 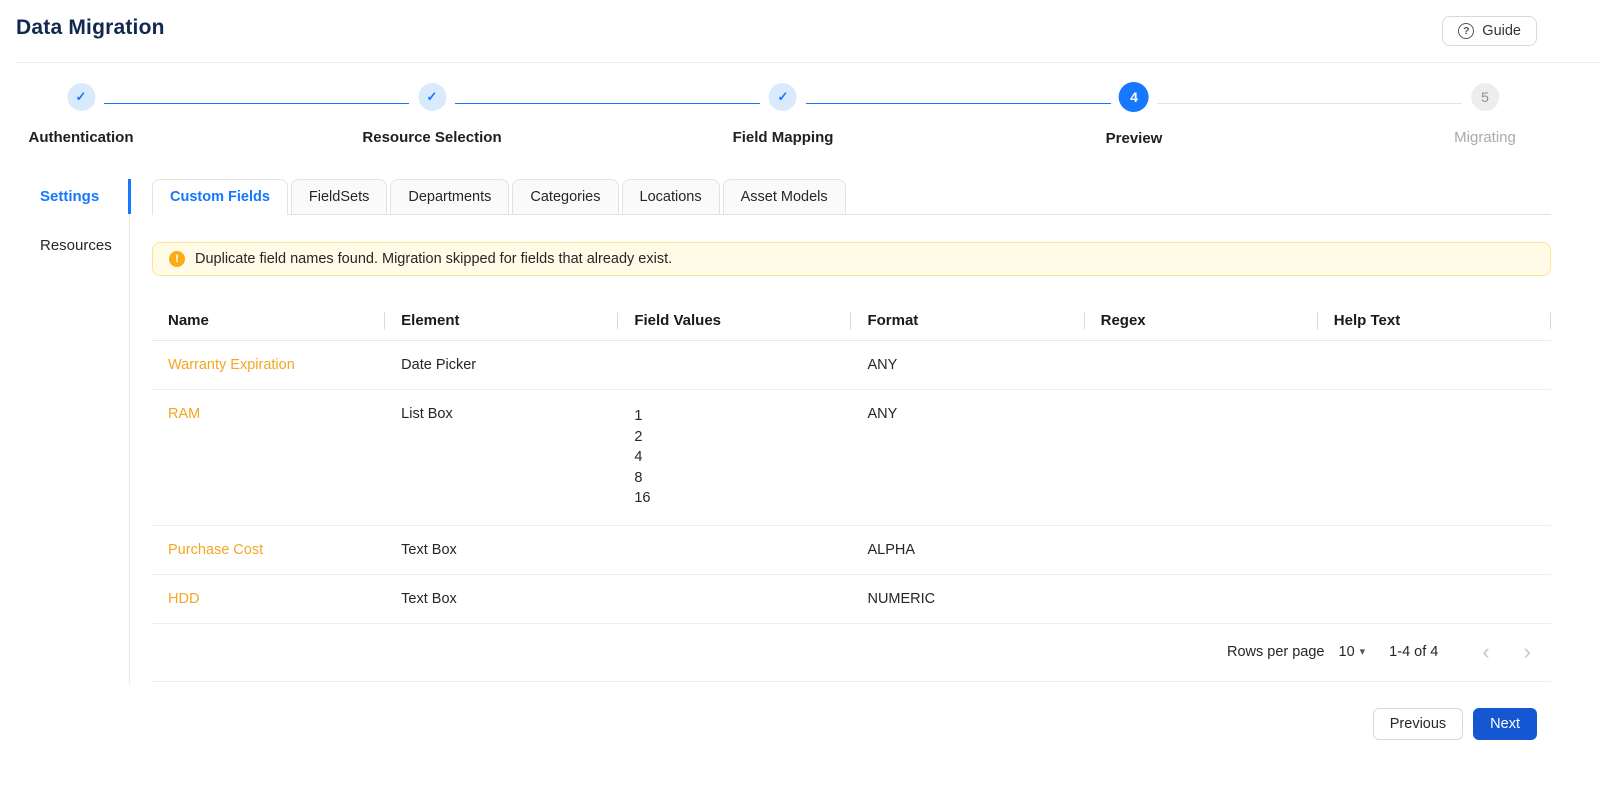 I want to click on guide-button: ? Guide, so click(x=1489, y=31).